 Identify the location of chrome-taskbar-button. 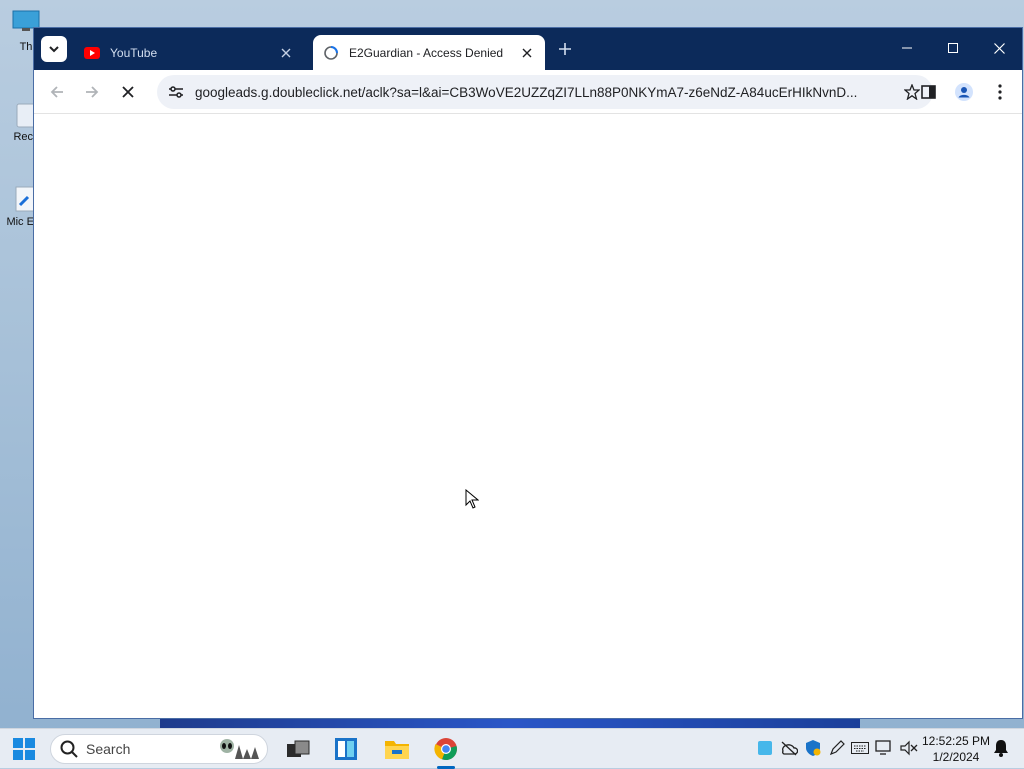
(446, 749).